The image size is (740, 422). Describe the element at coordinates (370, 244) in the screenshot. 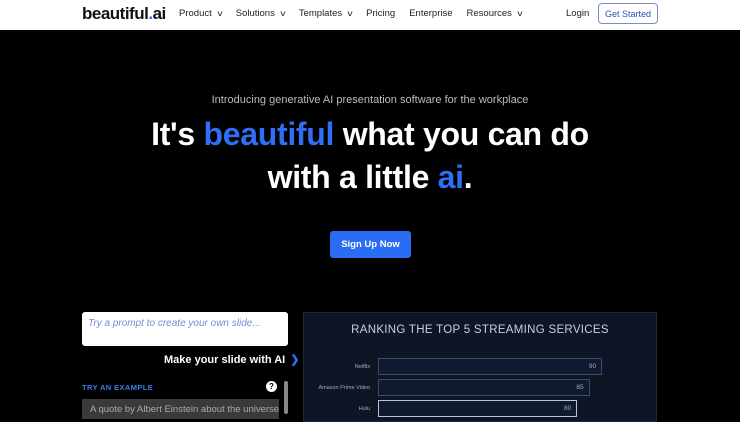

I see `sign-up-button: Sign Up Now` at that location.